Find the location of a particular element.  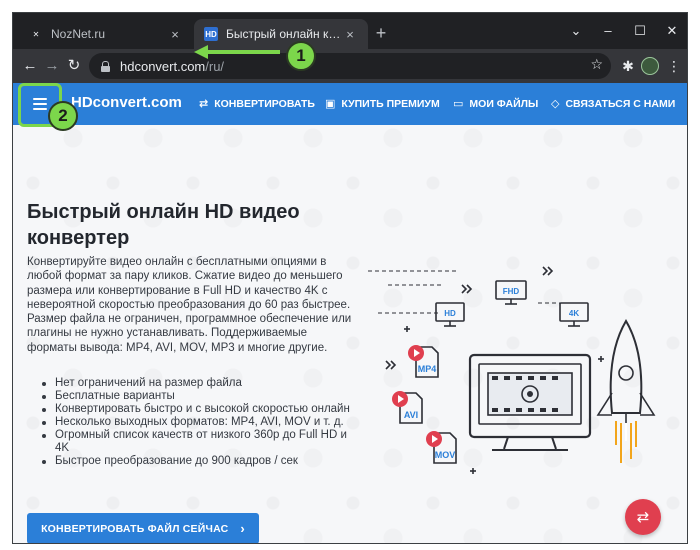

maximize-button: ☐ is located at coordinates (640, 31).